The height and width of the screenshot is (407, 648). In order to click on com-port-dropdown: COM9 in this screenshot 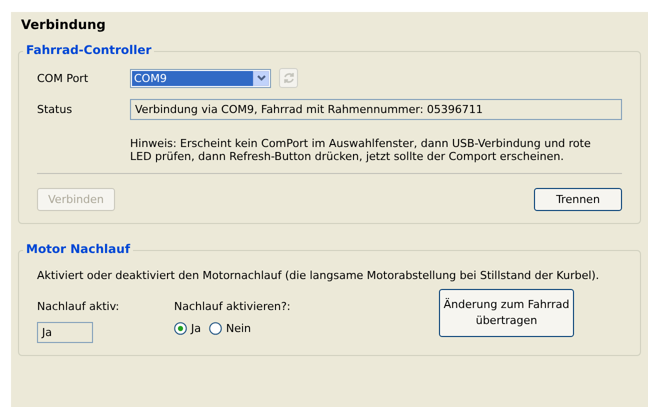, I will do `click(200, 78)`.